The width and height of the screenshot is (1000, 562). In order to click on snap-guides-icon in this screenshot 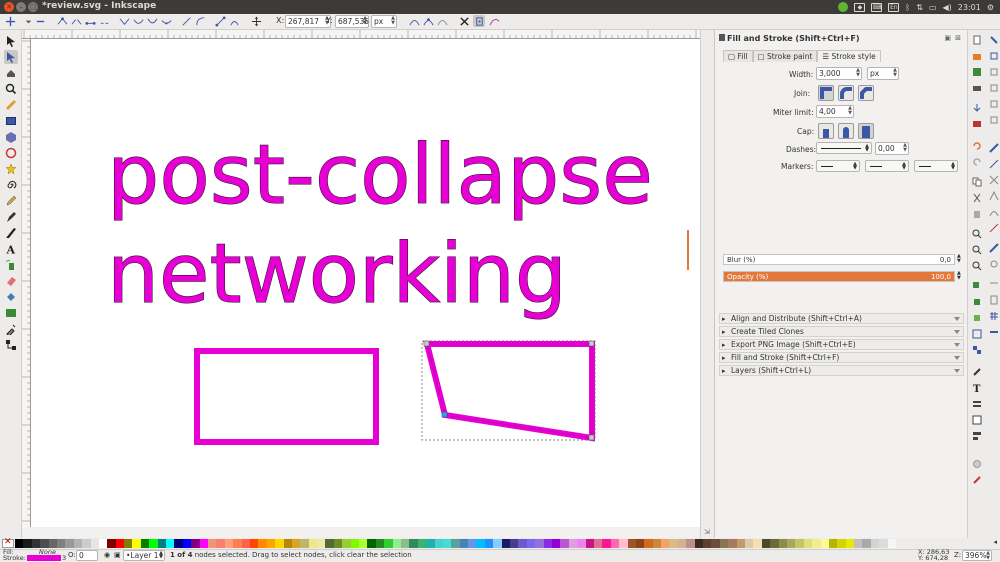, I will do `click(993, 331)`.